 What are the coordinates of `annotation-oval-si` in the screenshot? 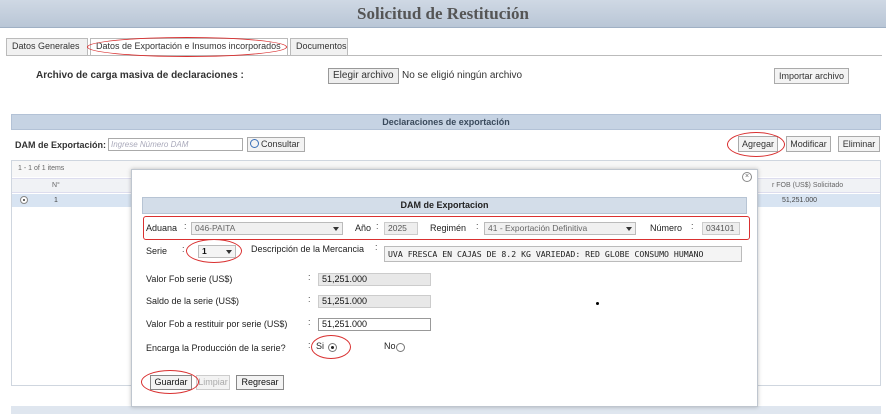 It's located at (331, 347).